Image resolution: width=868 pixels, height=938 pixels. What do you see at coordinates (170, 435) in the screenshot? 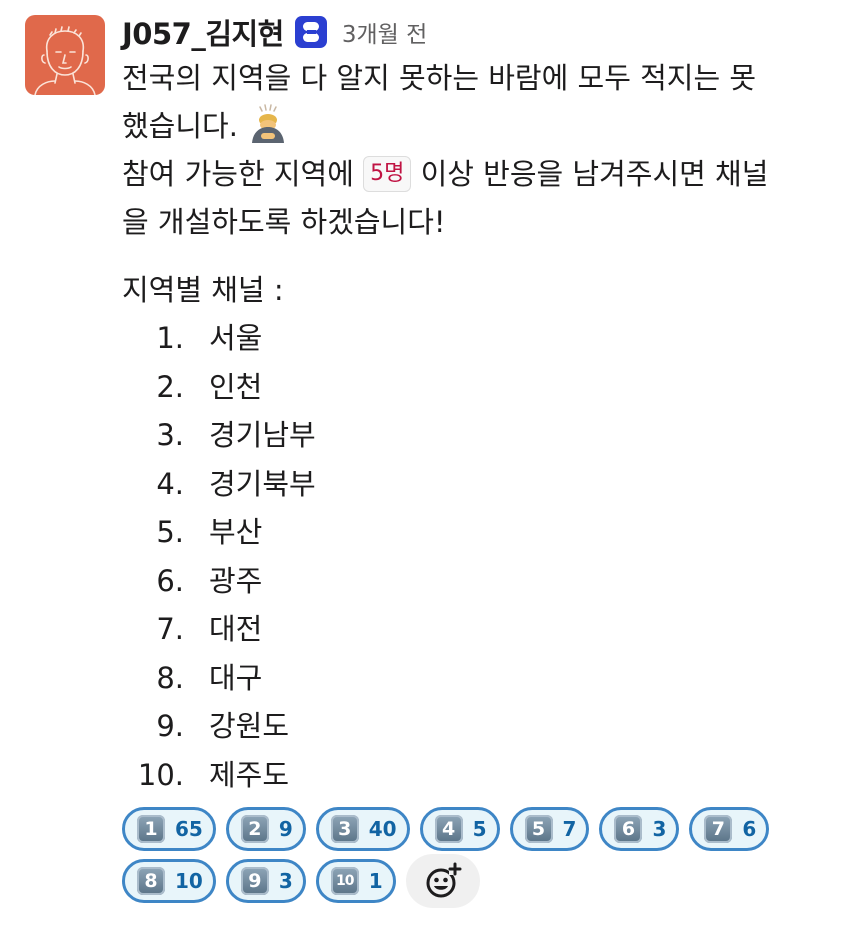
I see `list-item-number: 3.` at bounding box center [170, 435].